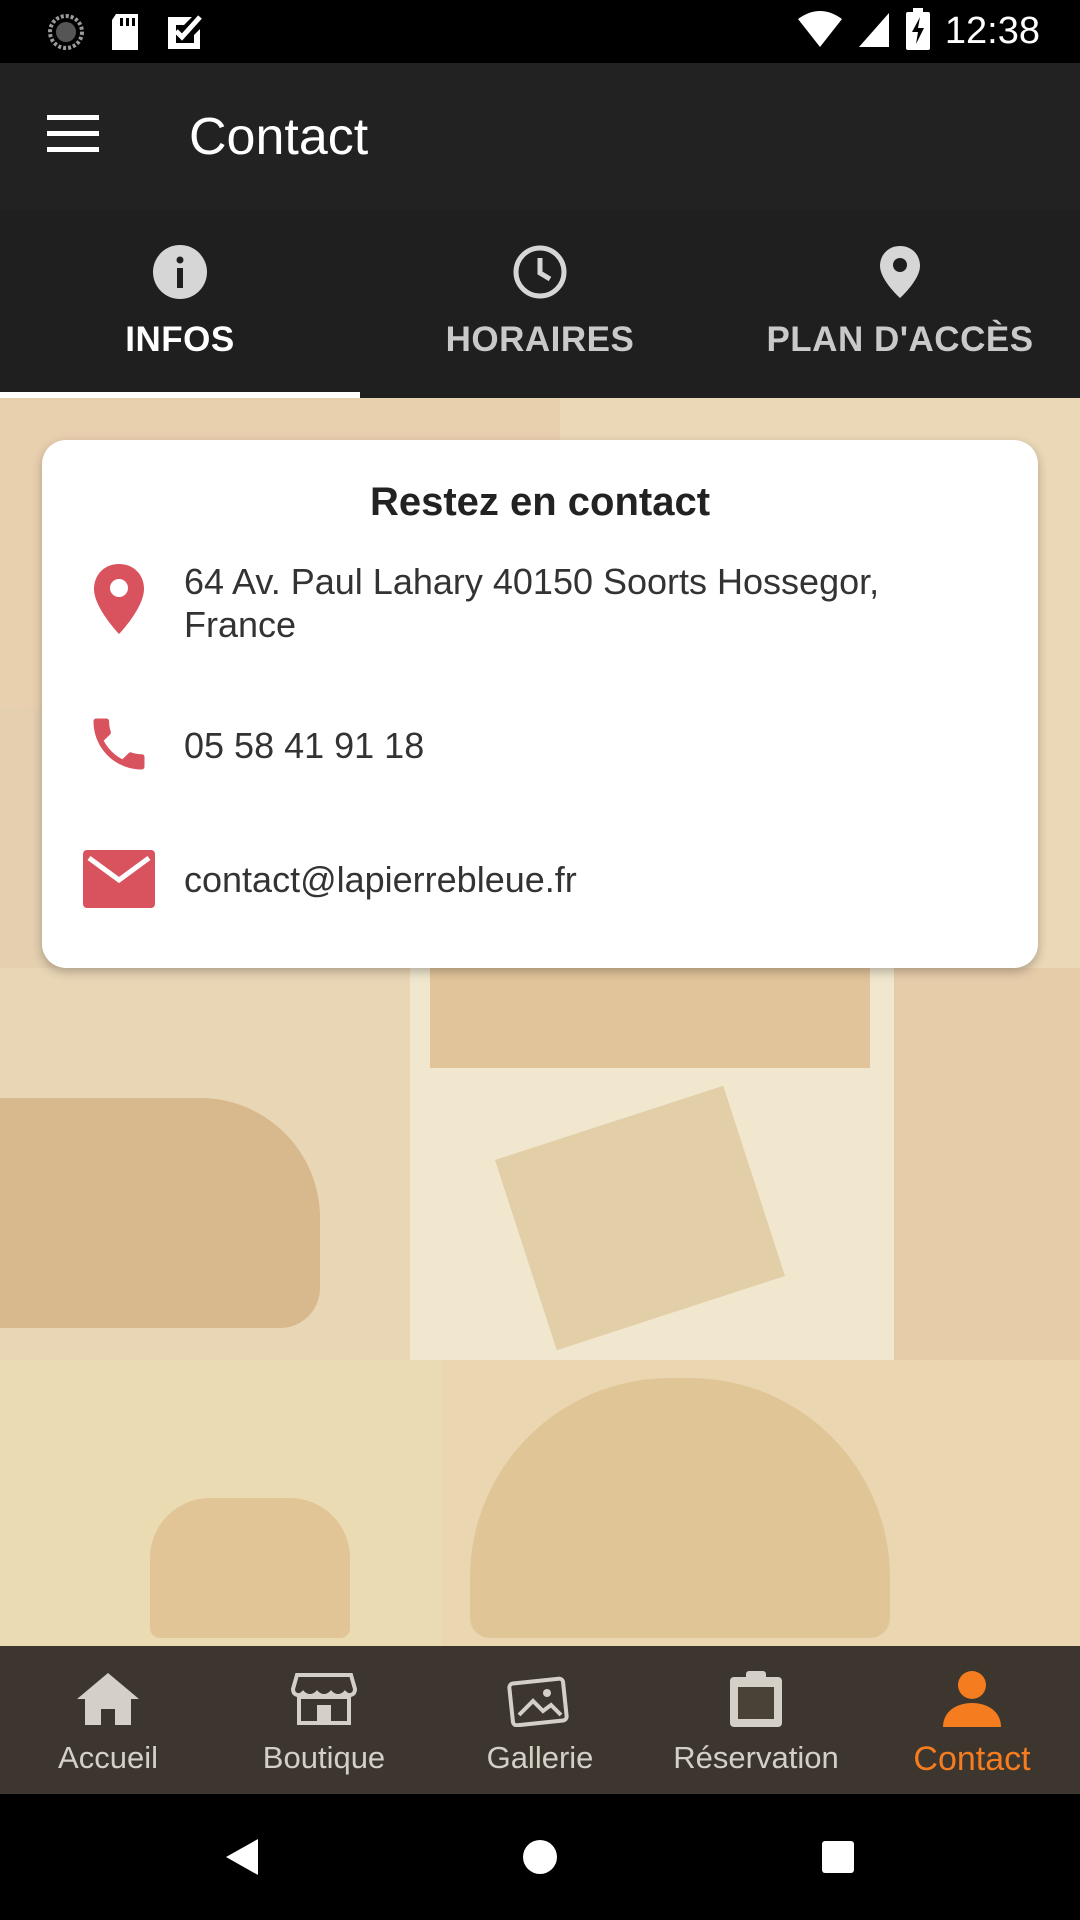 The height and width of the screenshot is (1920, 1080). Describe the element at coordinates (380, 879) in the screenshot. I see `email-text: contact@lapierrebleue.fr` at that location.